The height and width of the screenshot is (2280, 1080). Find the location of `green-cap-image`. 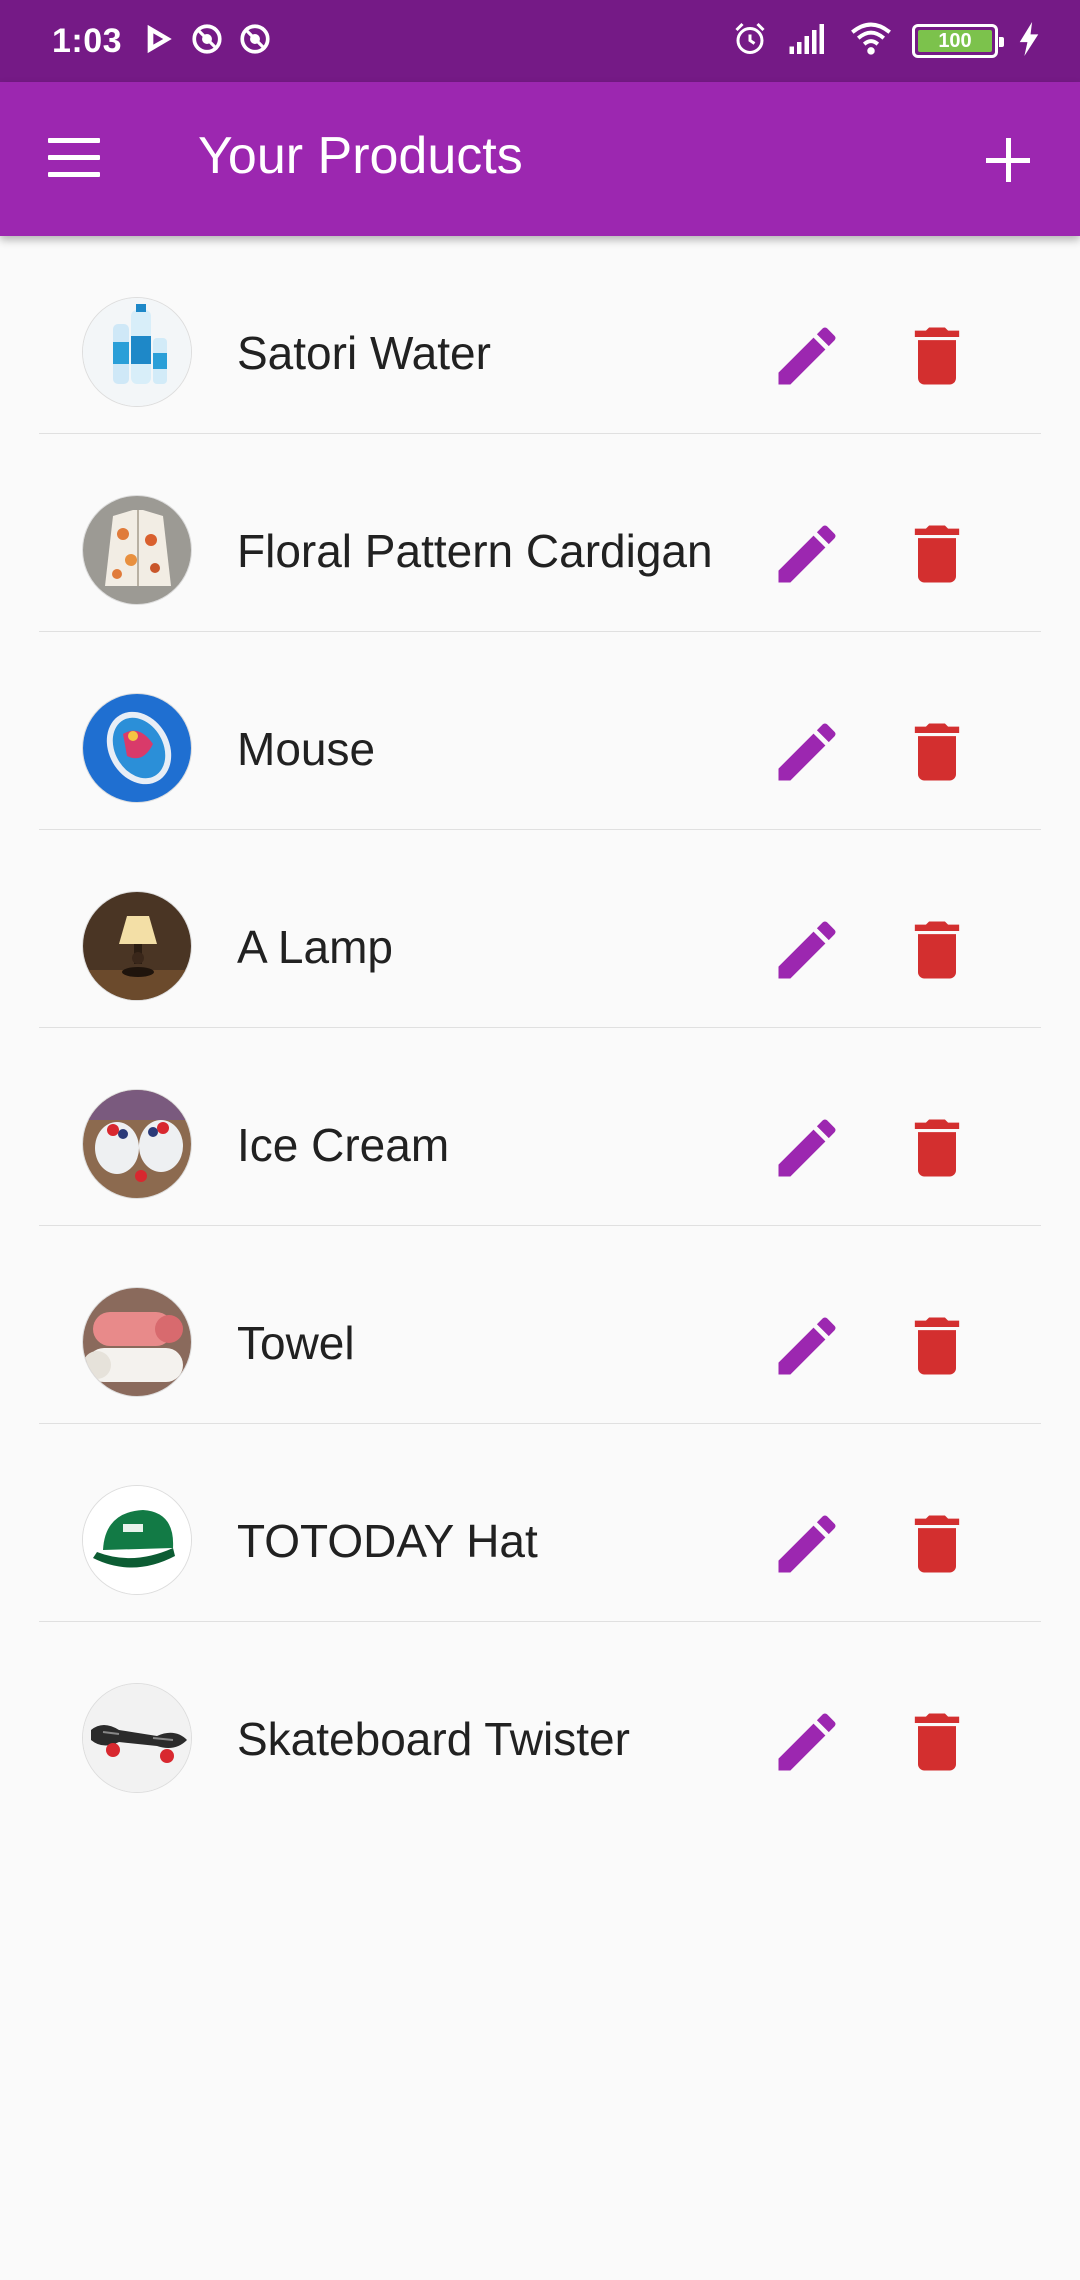

green-cap-image is located at coordinates (137, 1540).